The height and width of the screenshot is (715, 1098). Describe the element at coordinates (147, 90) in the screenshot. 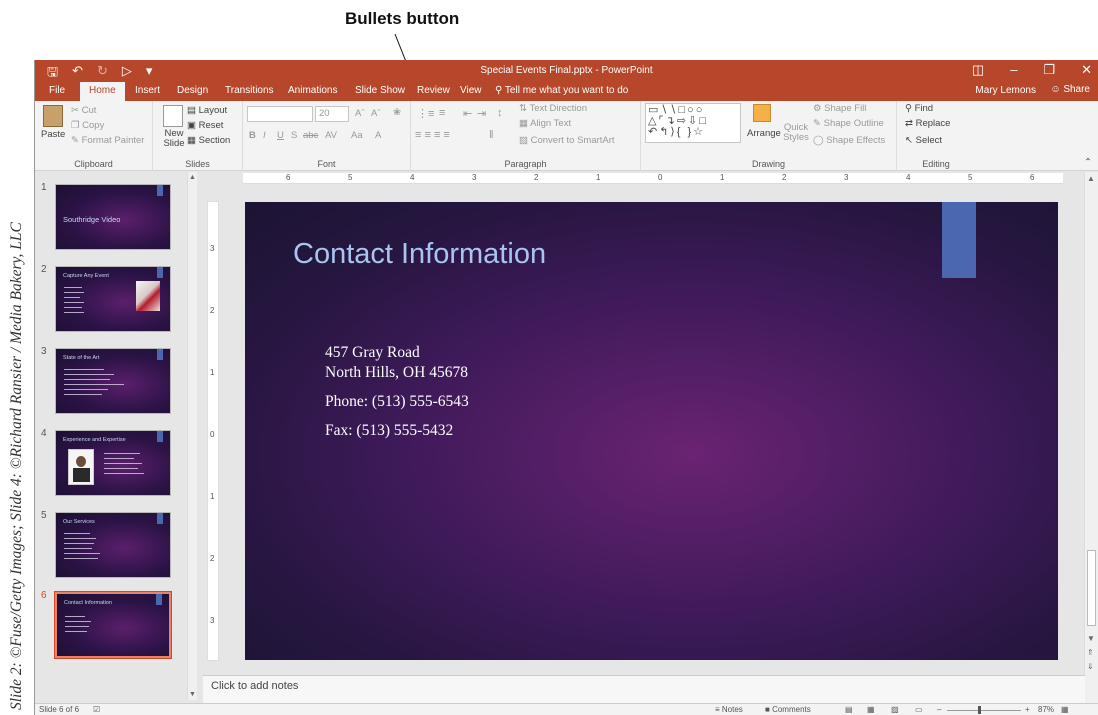

I see `tab-insert: Insert` at that location.